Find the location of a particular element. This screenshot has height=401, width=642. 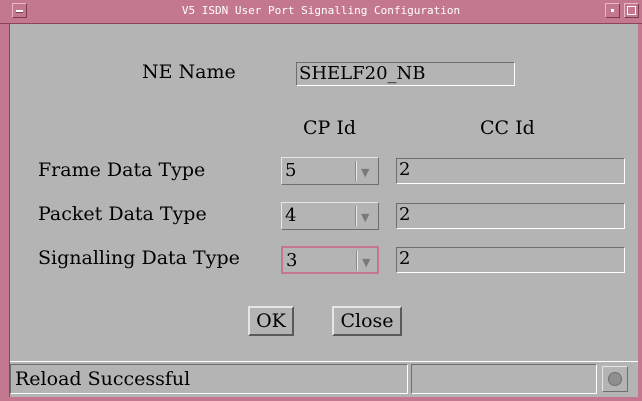

maximize-icon is located at coordinates (631, 10).